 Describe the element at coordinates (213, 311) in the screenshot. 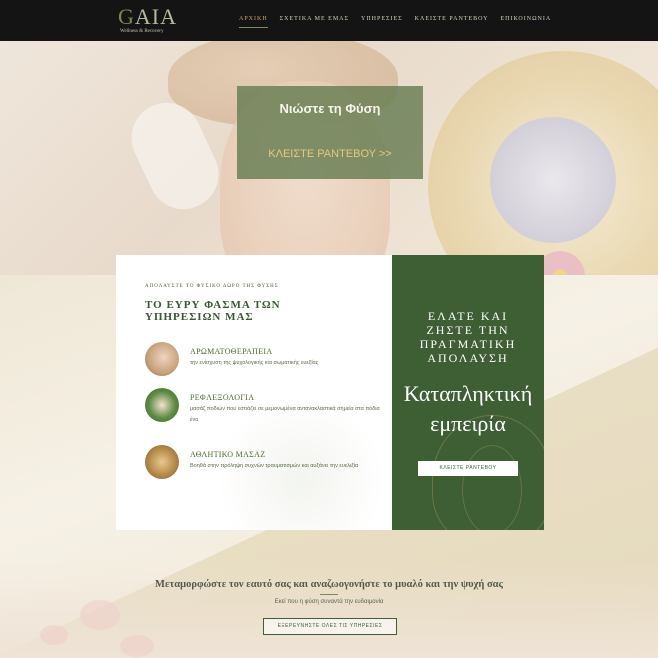

I see `services-title: ΤΟ ΕΥΡΥ ΦΑΣΜΑ ΤΩΝ ΥΠΗΡΕΣΙΩΝ ΜΑΣ` at that location.